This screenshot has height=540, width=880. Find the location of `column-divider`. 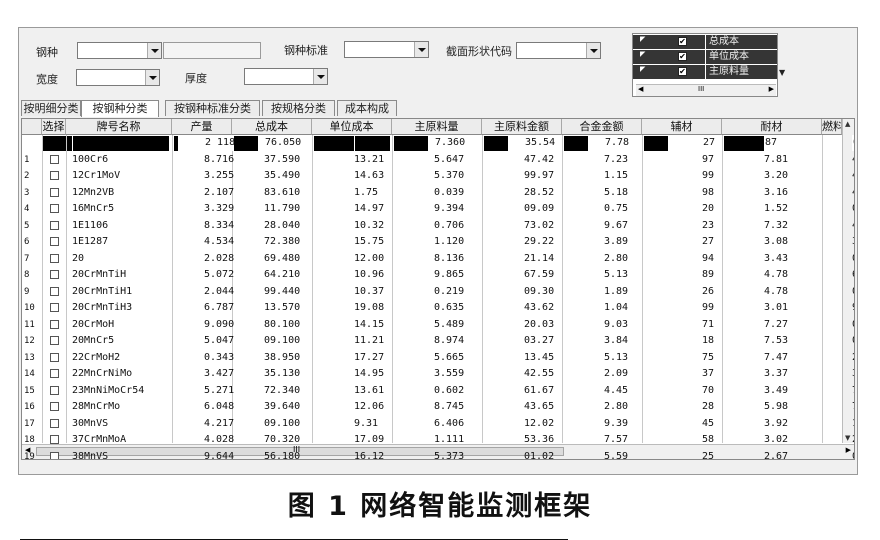

column-divider is located at coordinates (482, 289).